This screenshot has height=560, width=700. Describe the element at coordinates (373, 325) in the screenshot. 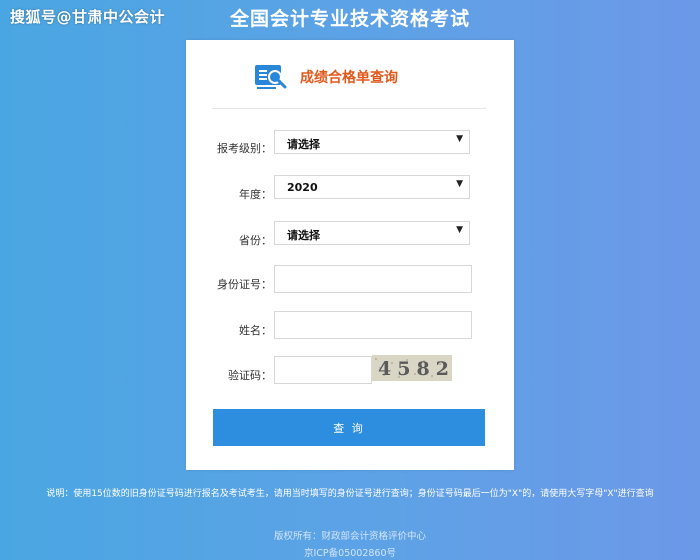

I see `name-input` at that location.